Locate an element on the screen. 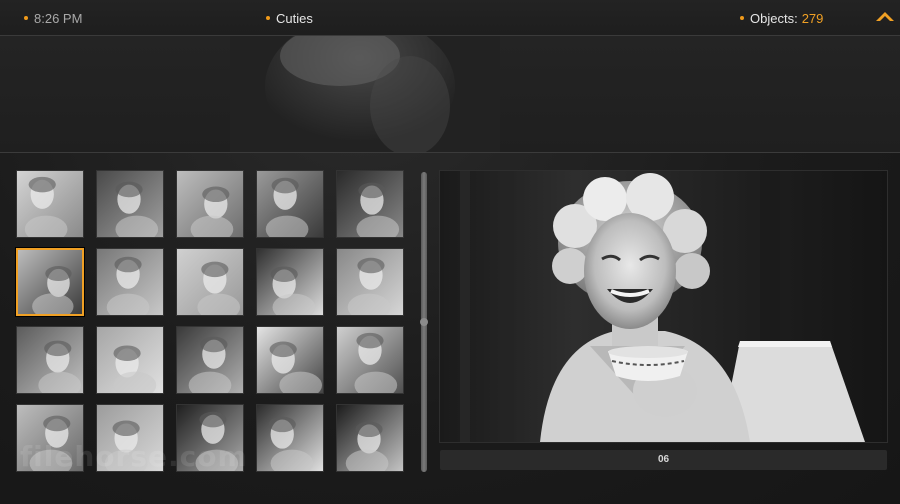 This screenshot has width=900, height=504. scrollbar-grip-icon is located at coordinates (424, 322).